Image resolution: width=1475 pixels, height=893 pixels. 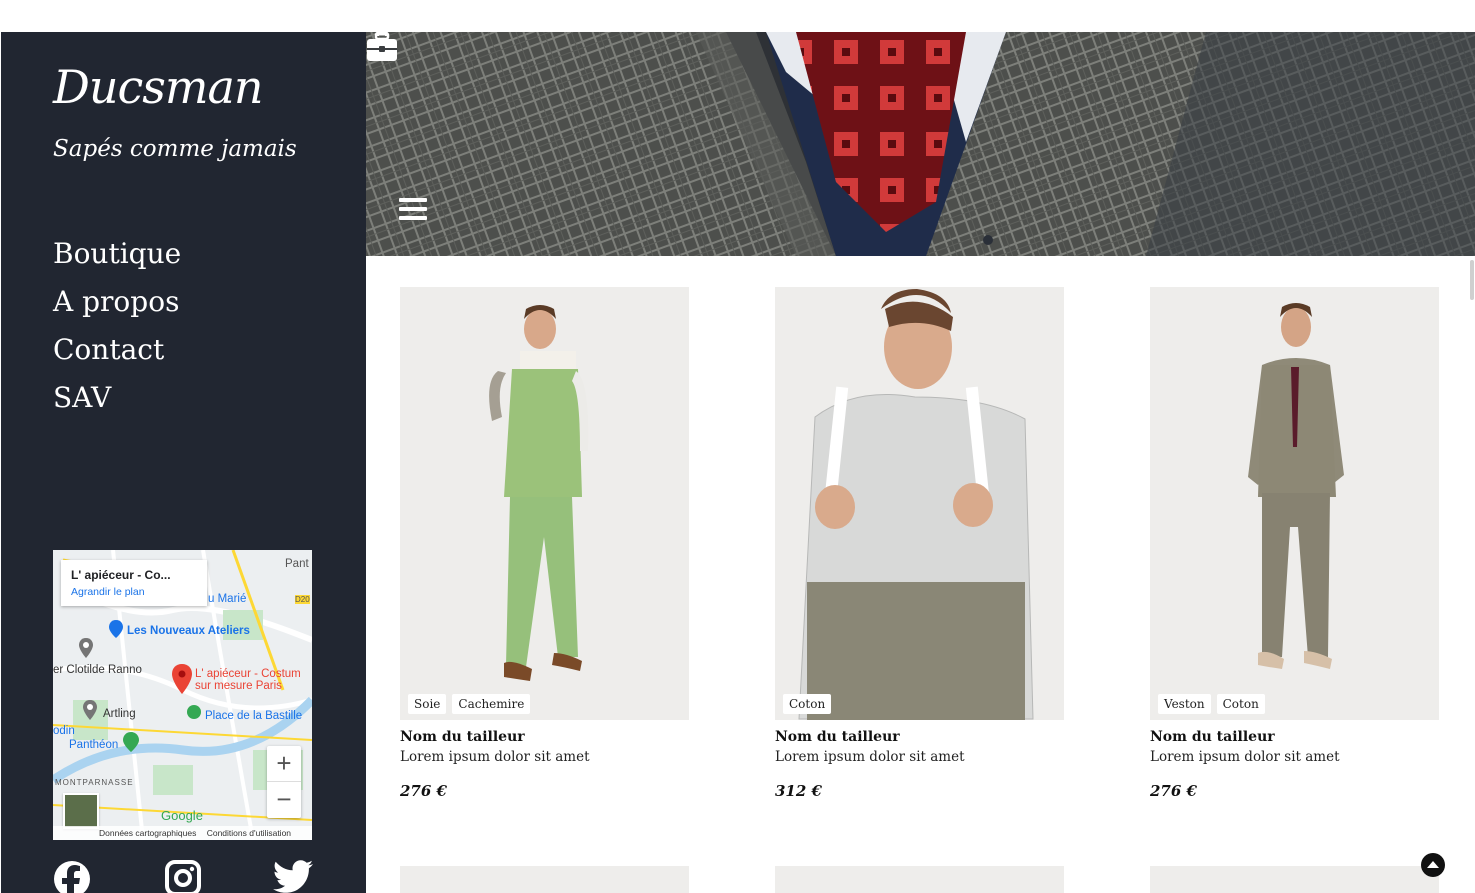 What do you see at coordinates (117, 398) in the screenshot?
I see `nav-item-sav: SAV` at bounding box center [117, 398].